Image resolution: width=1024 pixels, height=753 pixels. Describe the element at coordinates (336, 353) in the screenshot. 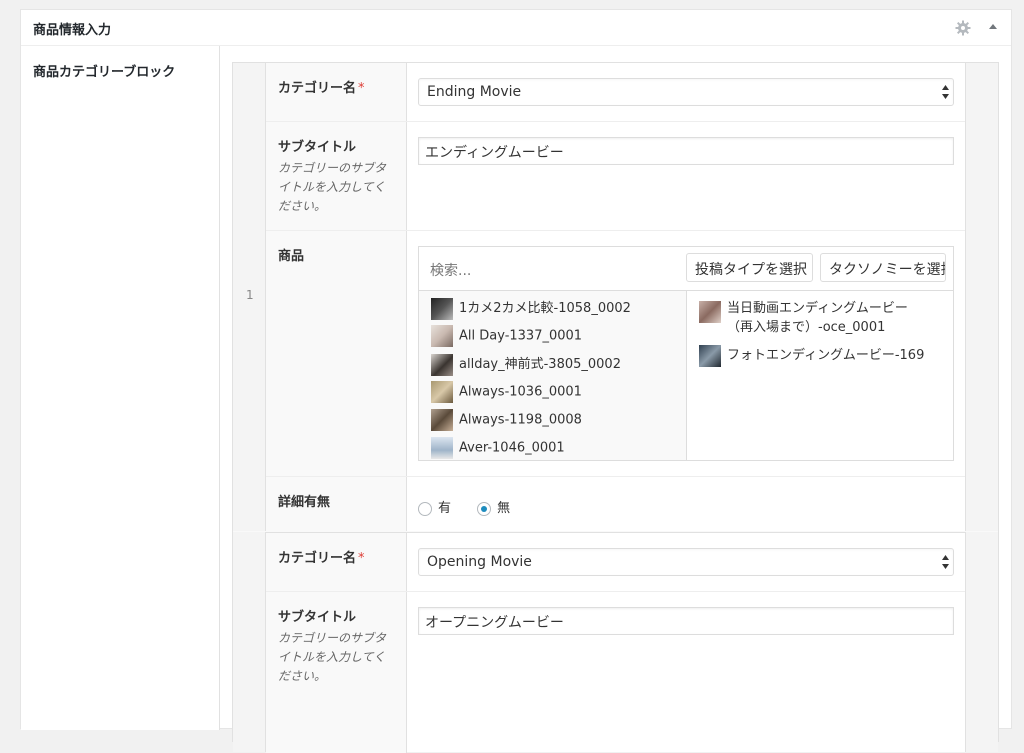

I see `products-label-cell: 商品` at that location.